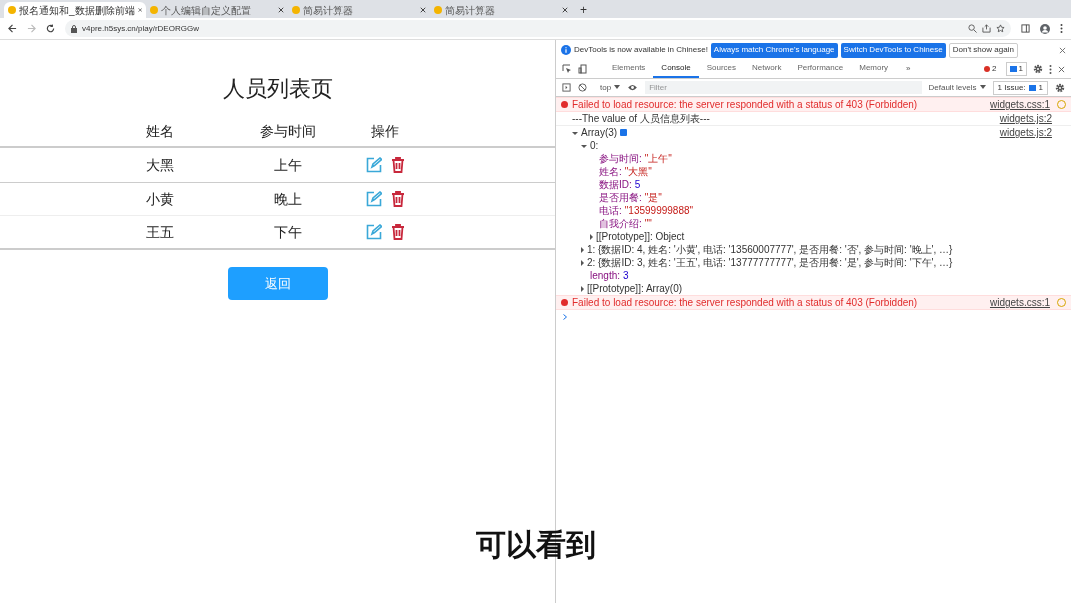  I want to click on banner-text: DevTools is now available in Chinese!, so click(641, 50).